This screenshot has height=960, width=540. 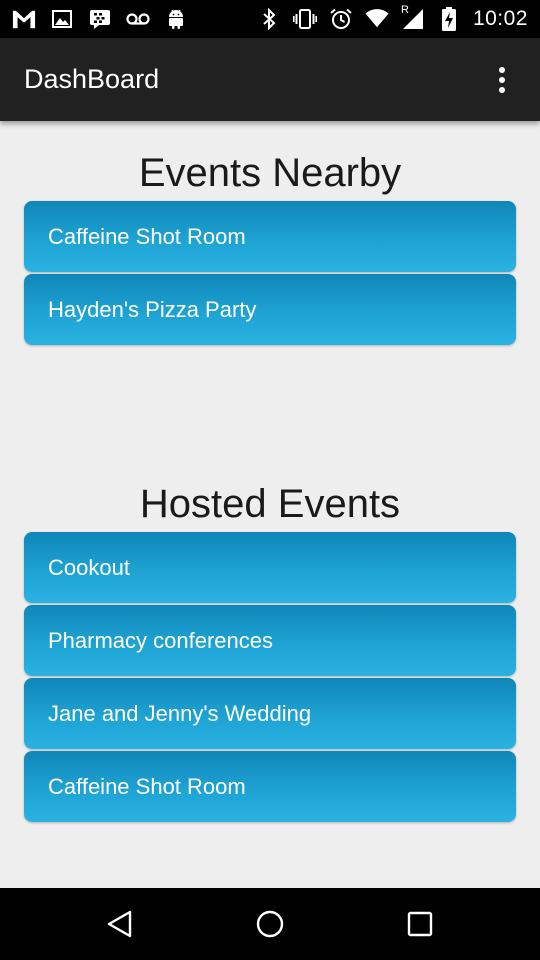 I want to click on status-bar: R 10:02, so click(x=270, y=19).